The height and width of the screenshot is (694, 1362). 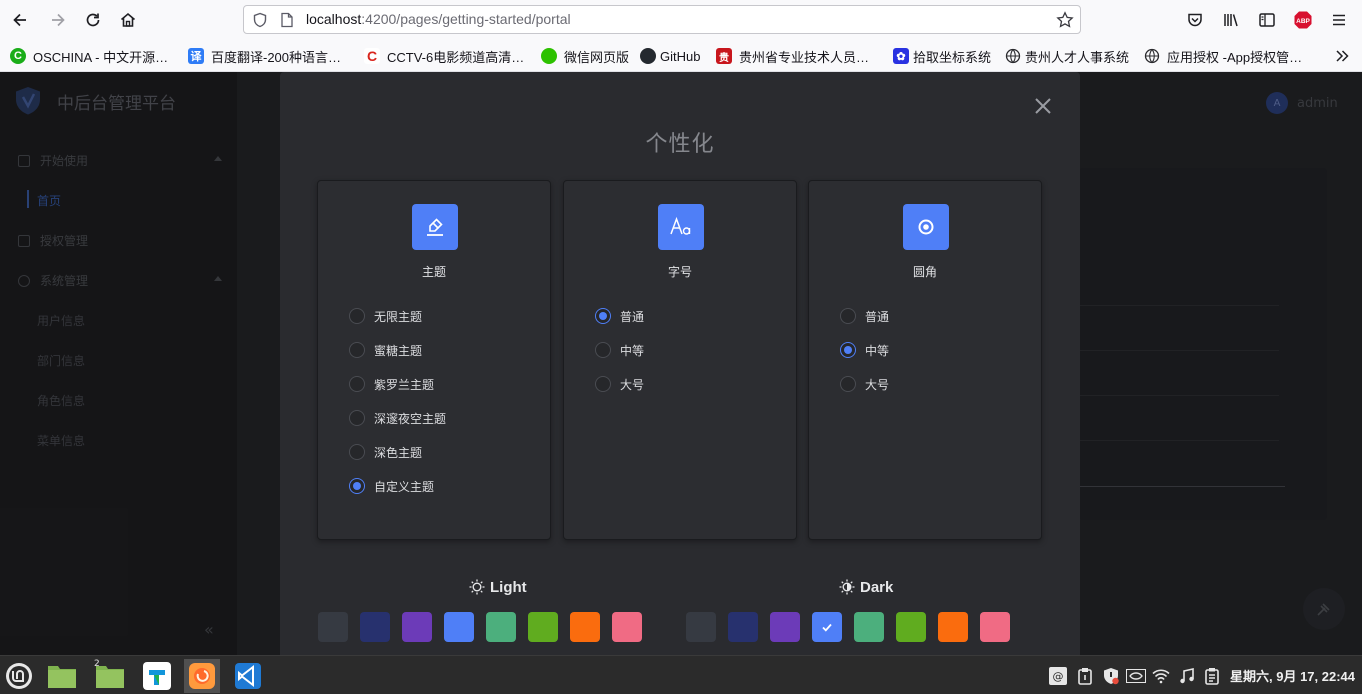 I want to click on radius-option-medium: 中等, so click(x=864, y=350).